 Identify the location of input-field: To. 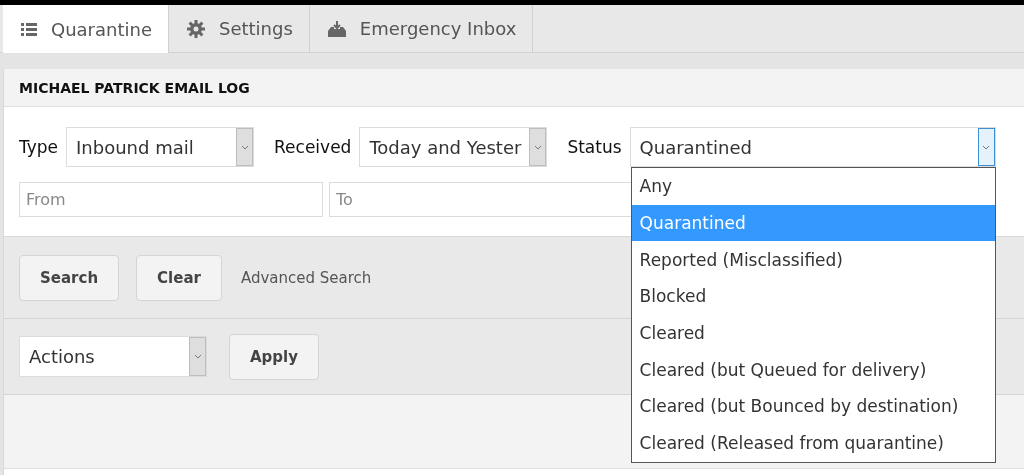
(481, 199).